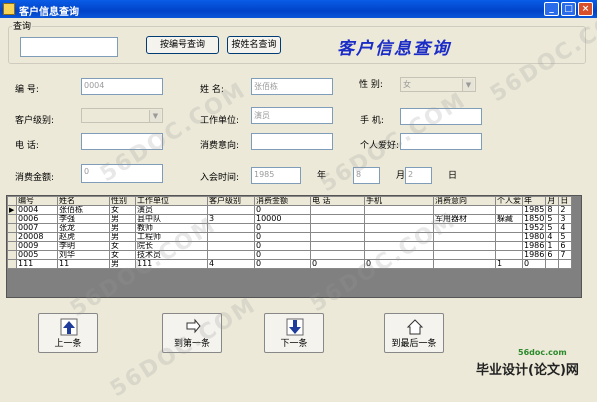 The height and width of the screenshot is (402, 597). Describe the element at coordinates (192, 333) in the screenshot. I see `first-record-button: 到第一条` at that location.